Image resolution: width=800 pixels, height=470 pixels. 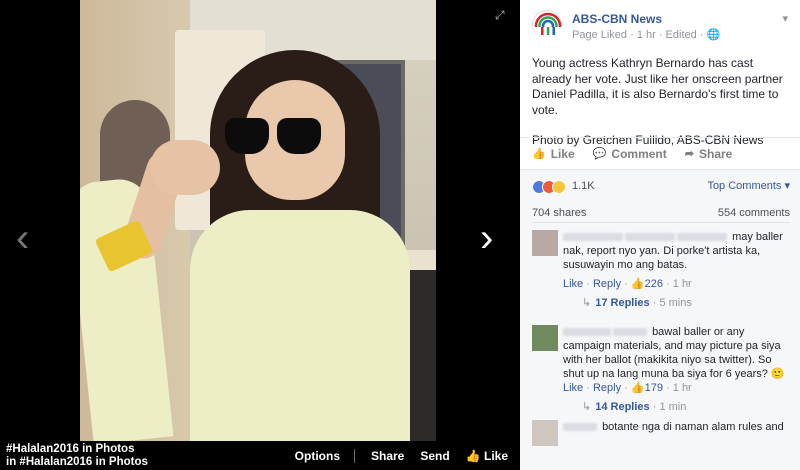 What do you see at coordinates (547, 25) in the screenshot?
I see `abs-cbn-logo-icon` at bounding box center [547, 25].